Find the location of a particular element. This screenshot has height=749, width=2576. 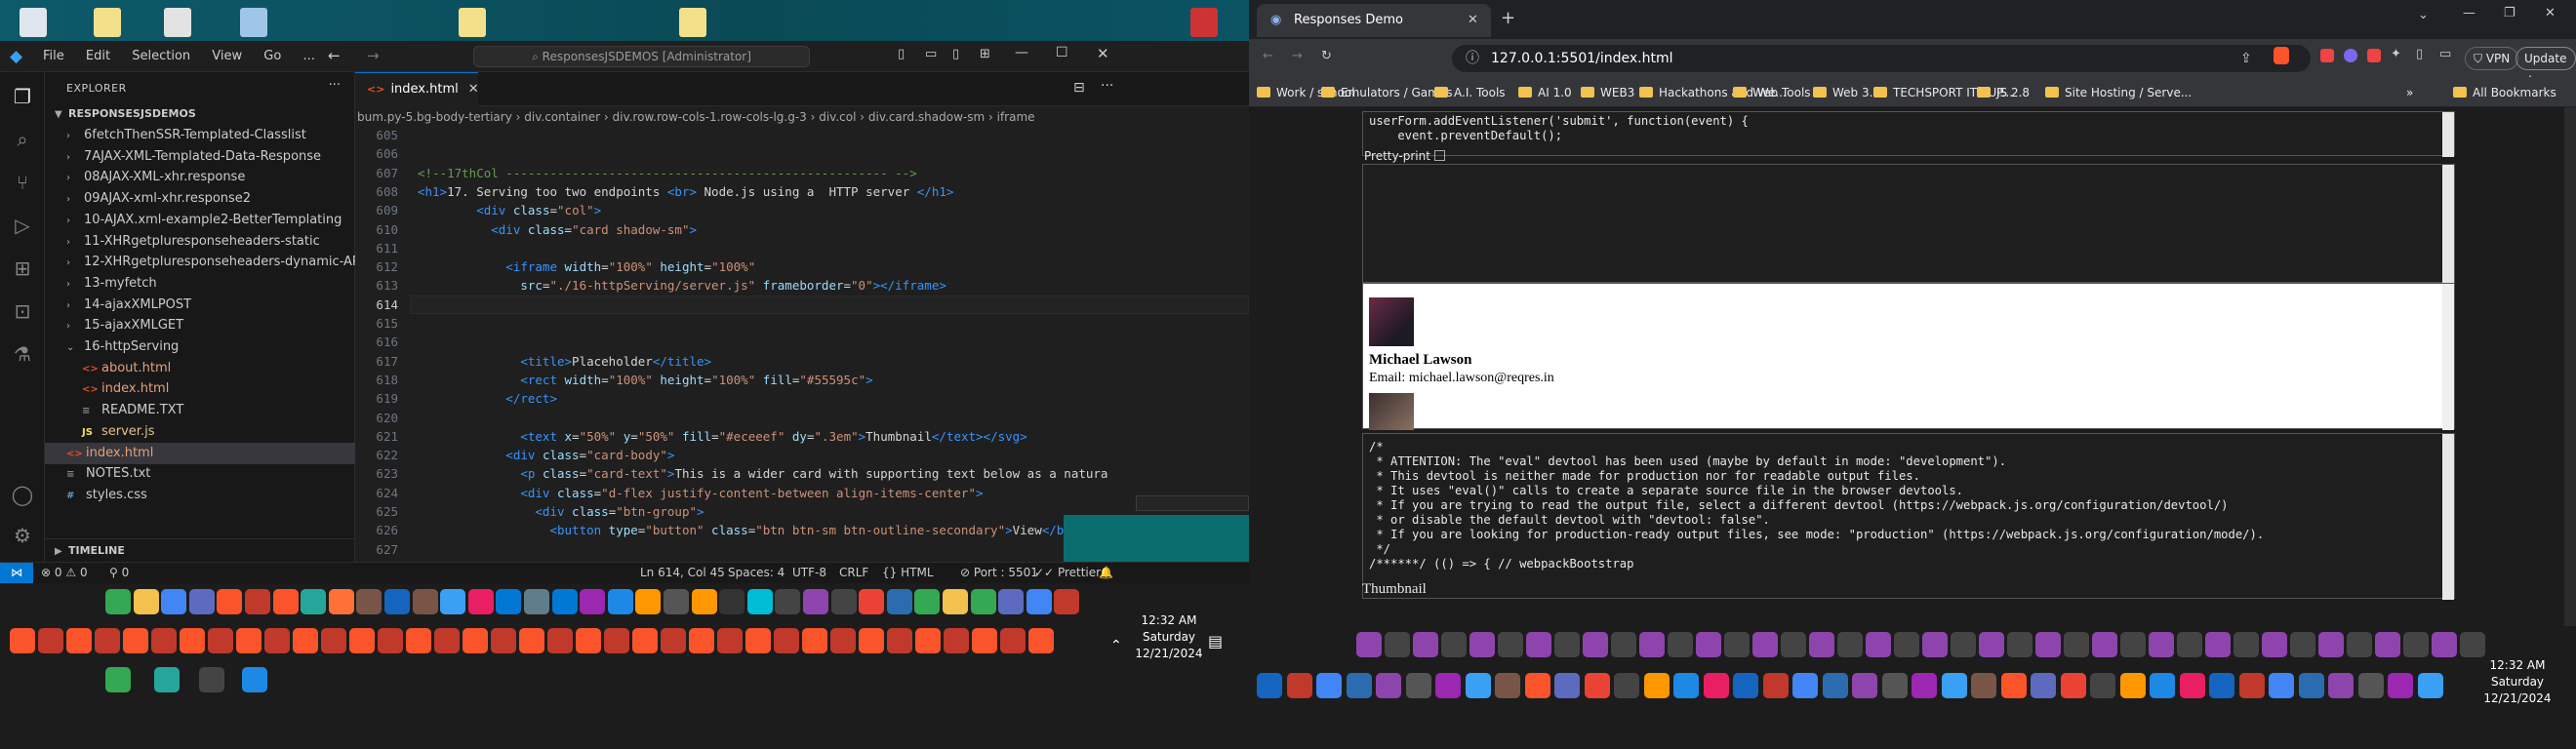

bookmark-folder: Web 3.1 is located at coordinates (1846, 93).